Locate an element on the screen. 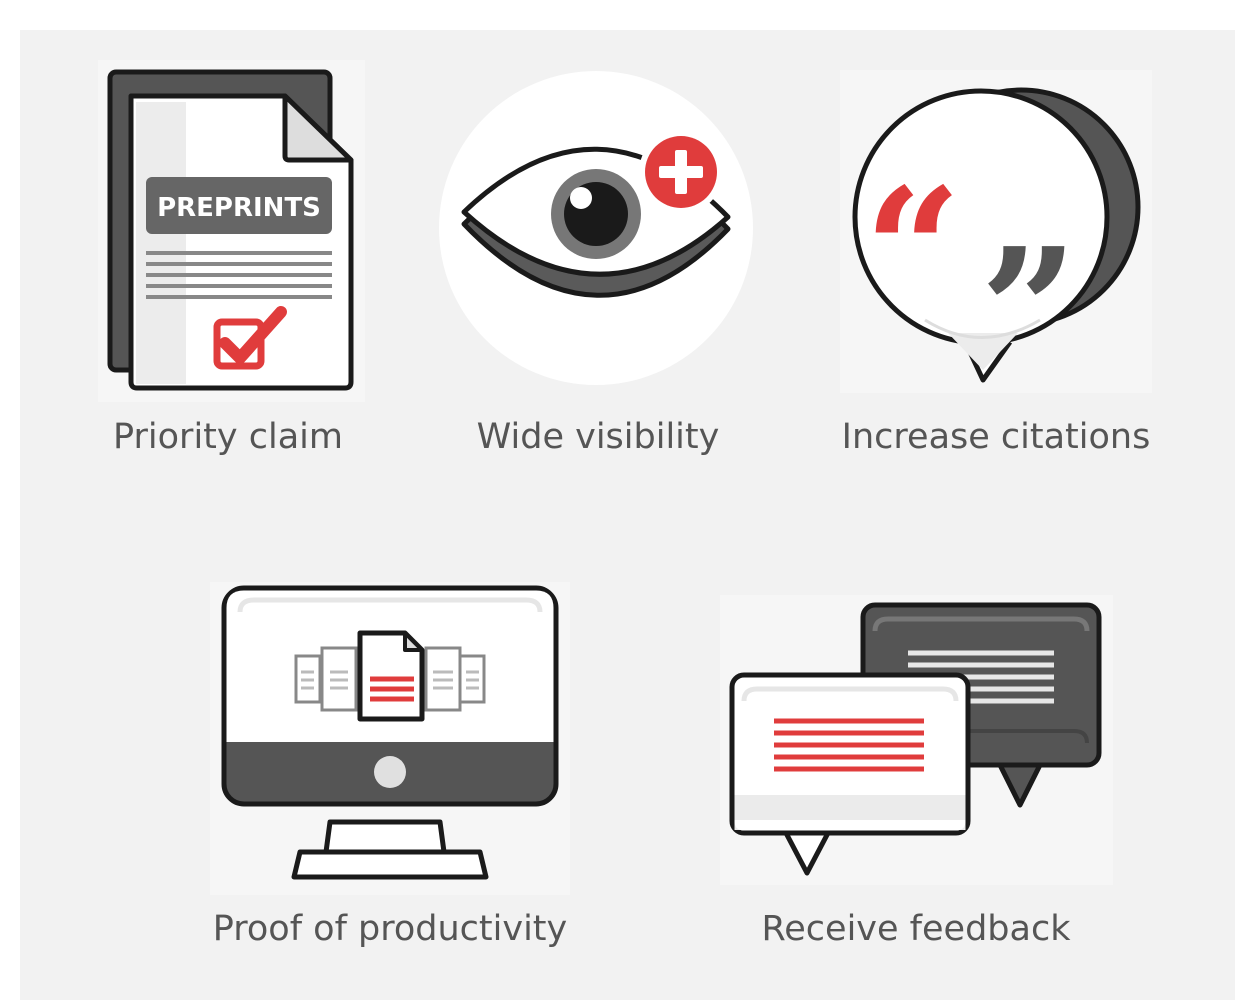  preprints-badge: PREPRINTS is located at coordinates (239, 208).